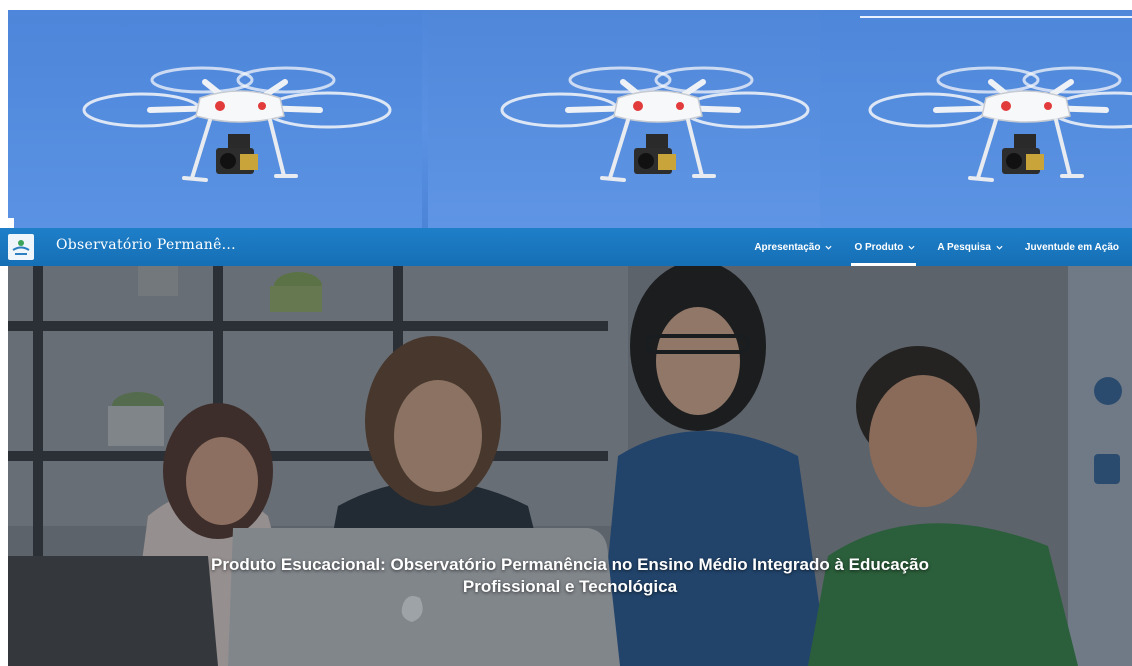 The image size is (1132, 666). What do you see at coordinates (21, 247) in the screenshot?
I see `site-logo-icon` at bounding box center [21, 247].